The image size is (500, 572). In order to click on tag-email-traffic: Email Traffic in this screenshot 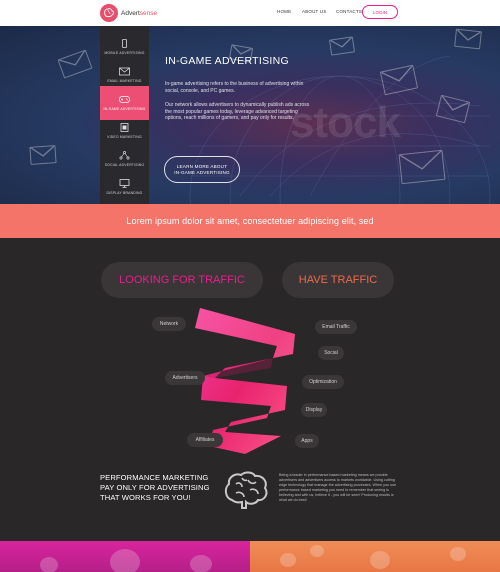, I will do `click(336, 327)`.